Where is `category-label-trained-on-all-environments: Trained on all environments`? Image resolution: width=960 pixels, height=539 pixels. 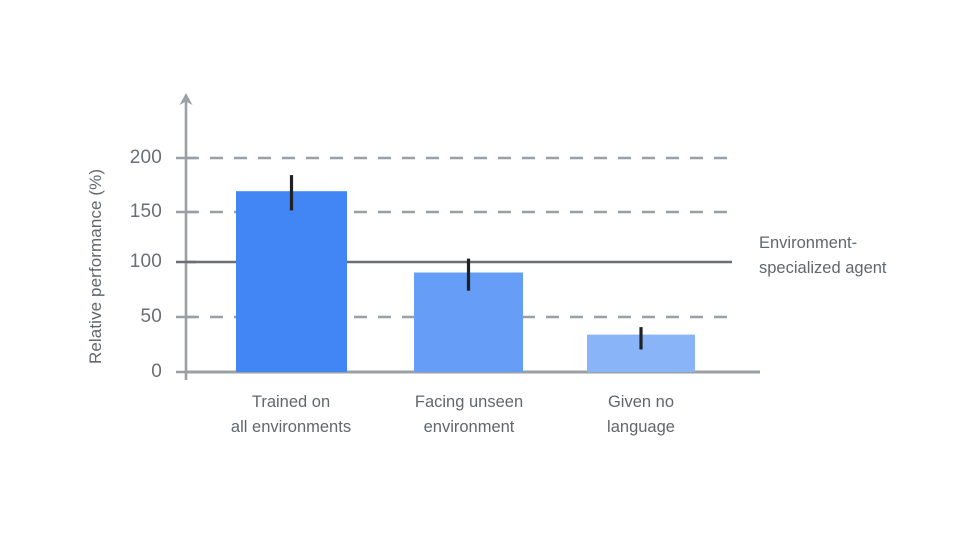
category-label-trained-on-all-environments: Trained on all environments is located at coordinates (291, 415).